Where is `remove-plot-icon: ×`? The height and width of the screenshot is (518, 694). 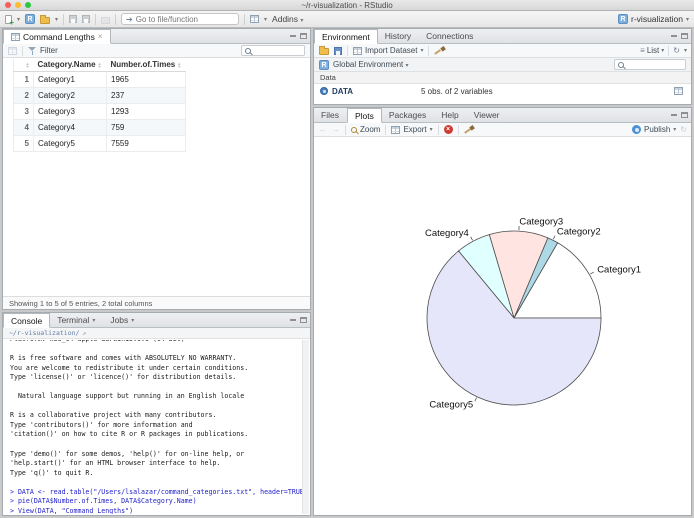 remove-plot-icon: × is located at coordinates (448, 129).